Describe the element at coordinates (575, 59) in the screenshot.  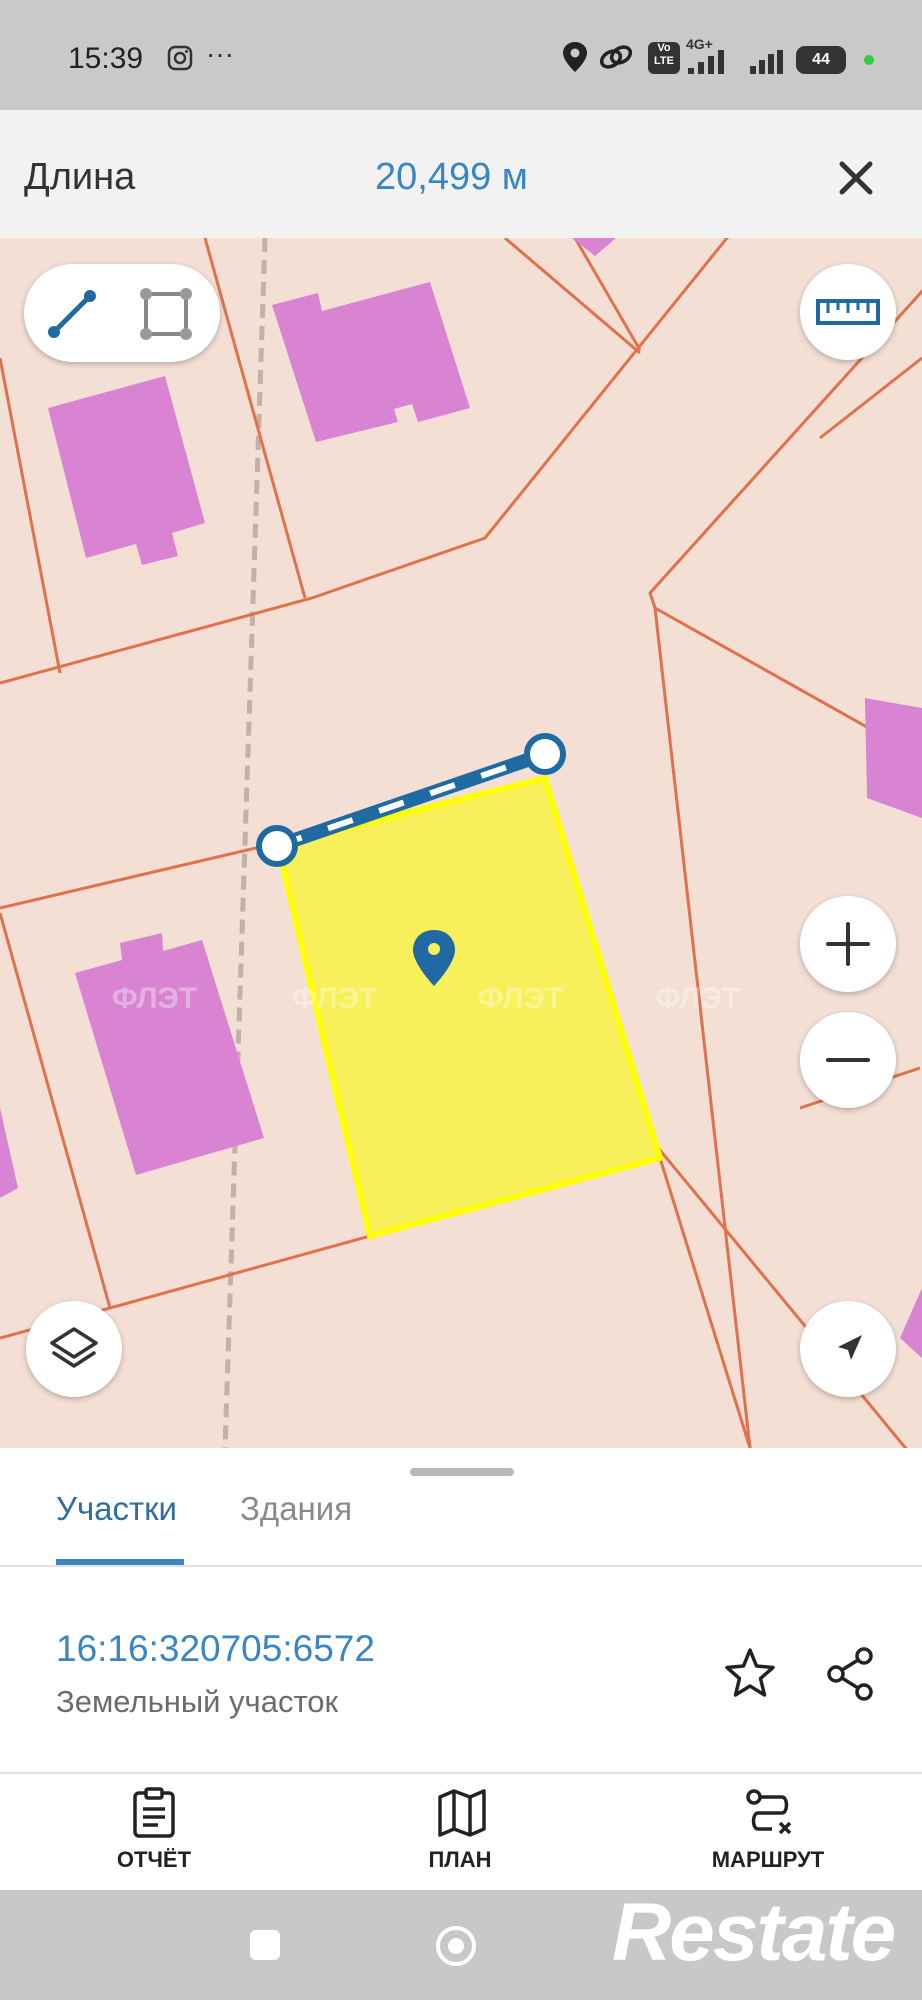
I see `location-icon` at that location.